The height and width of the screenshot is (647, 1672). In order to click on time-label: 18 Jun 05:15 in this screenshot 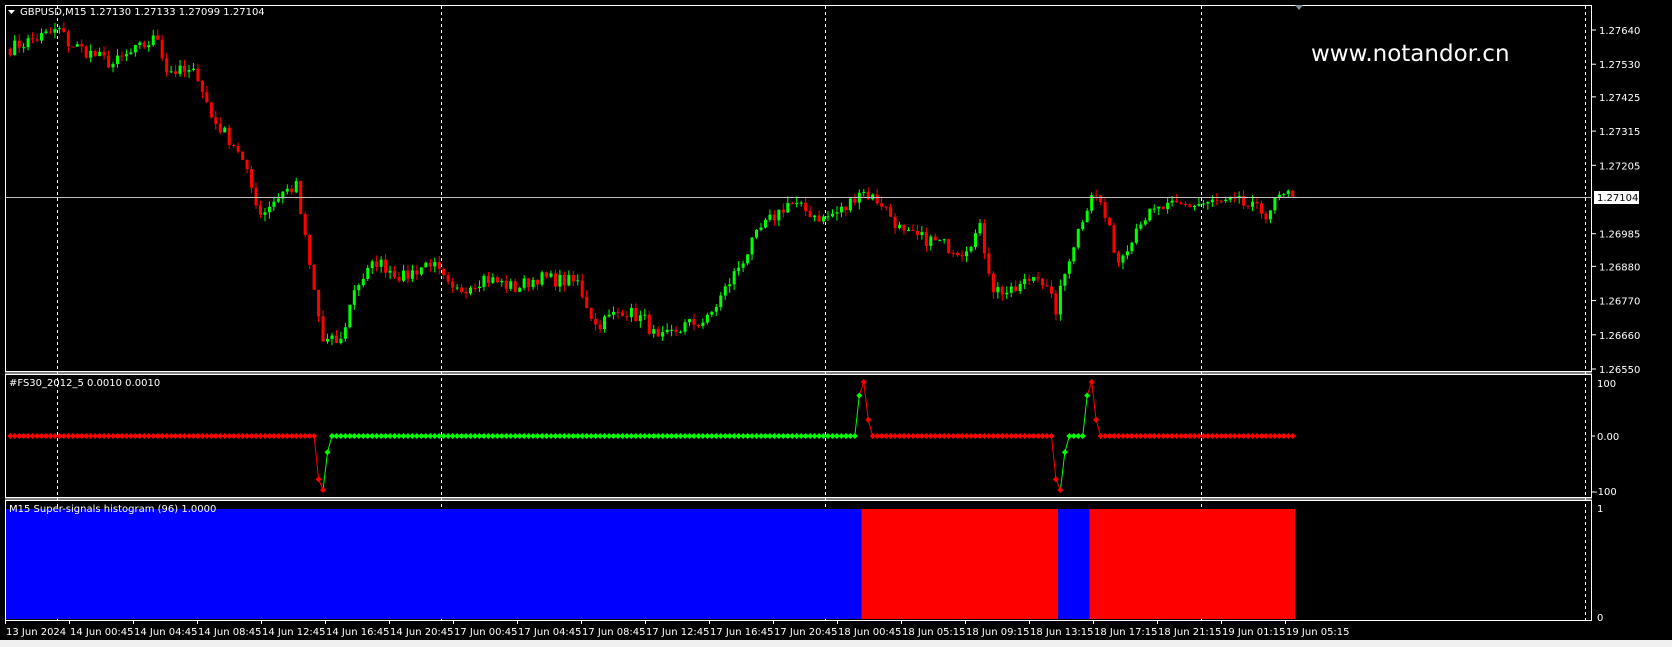, I will do `click(934, 632)`.